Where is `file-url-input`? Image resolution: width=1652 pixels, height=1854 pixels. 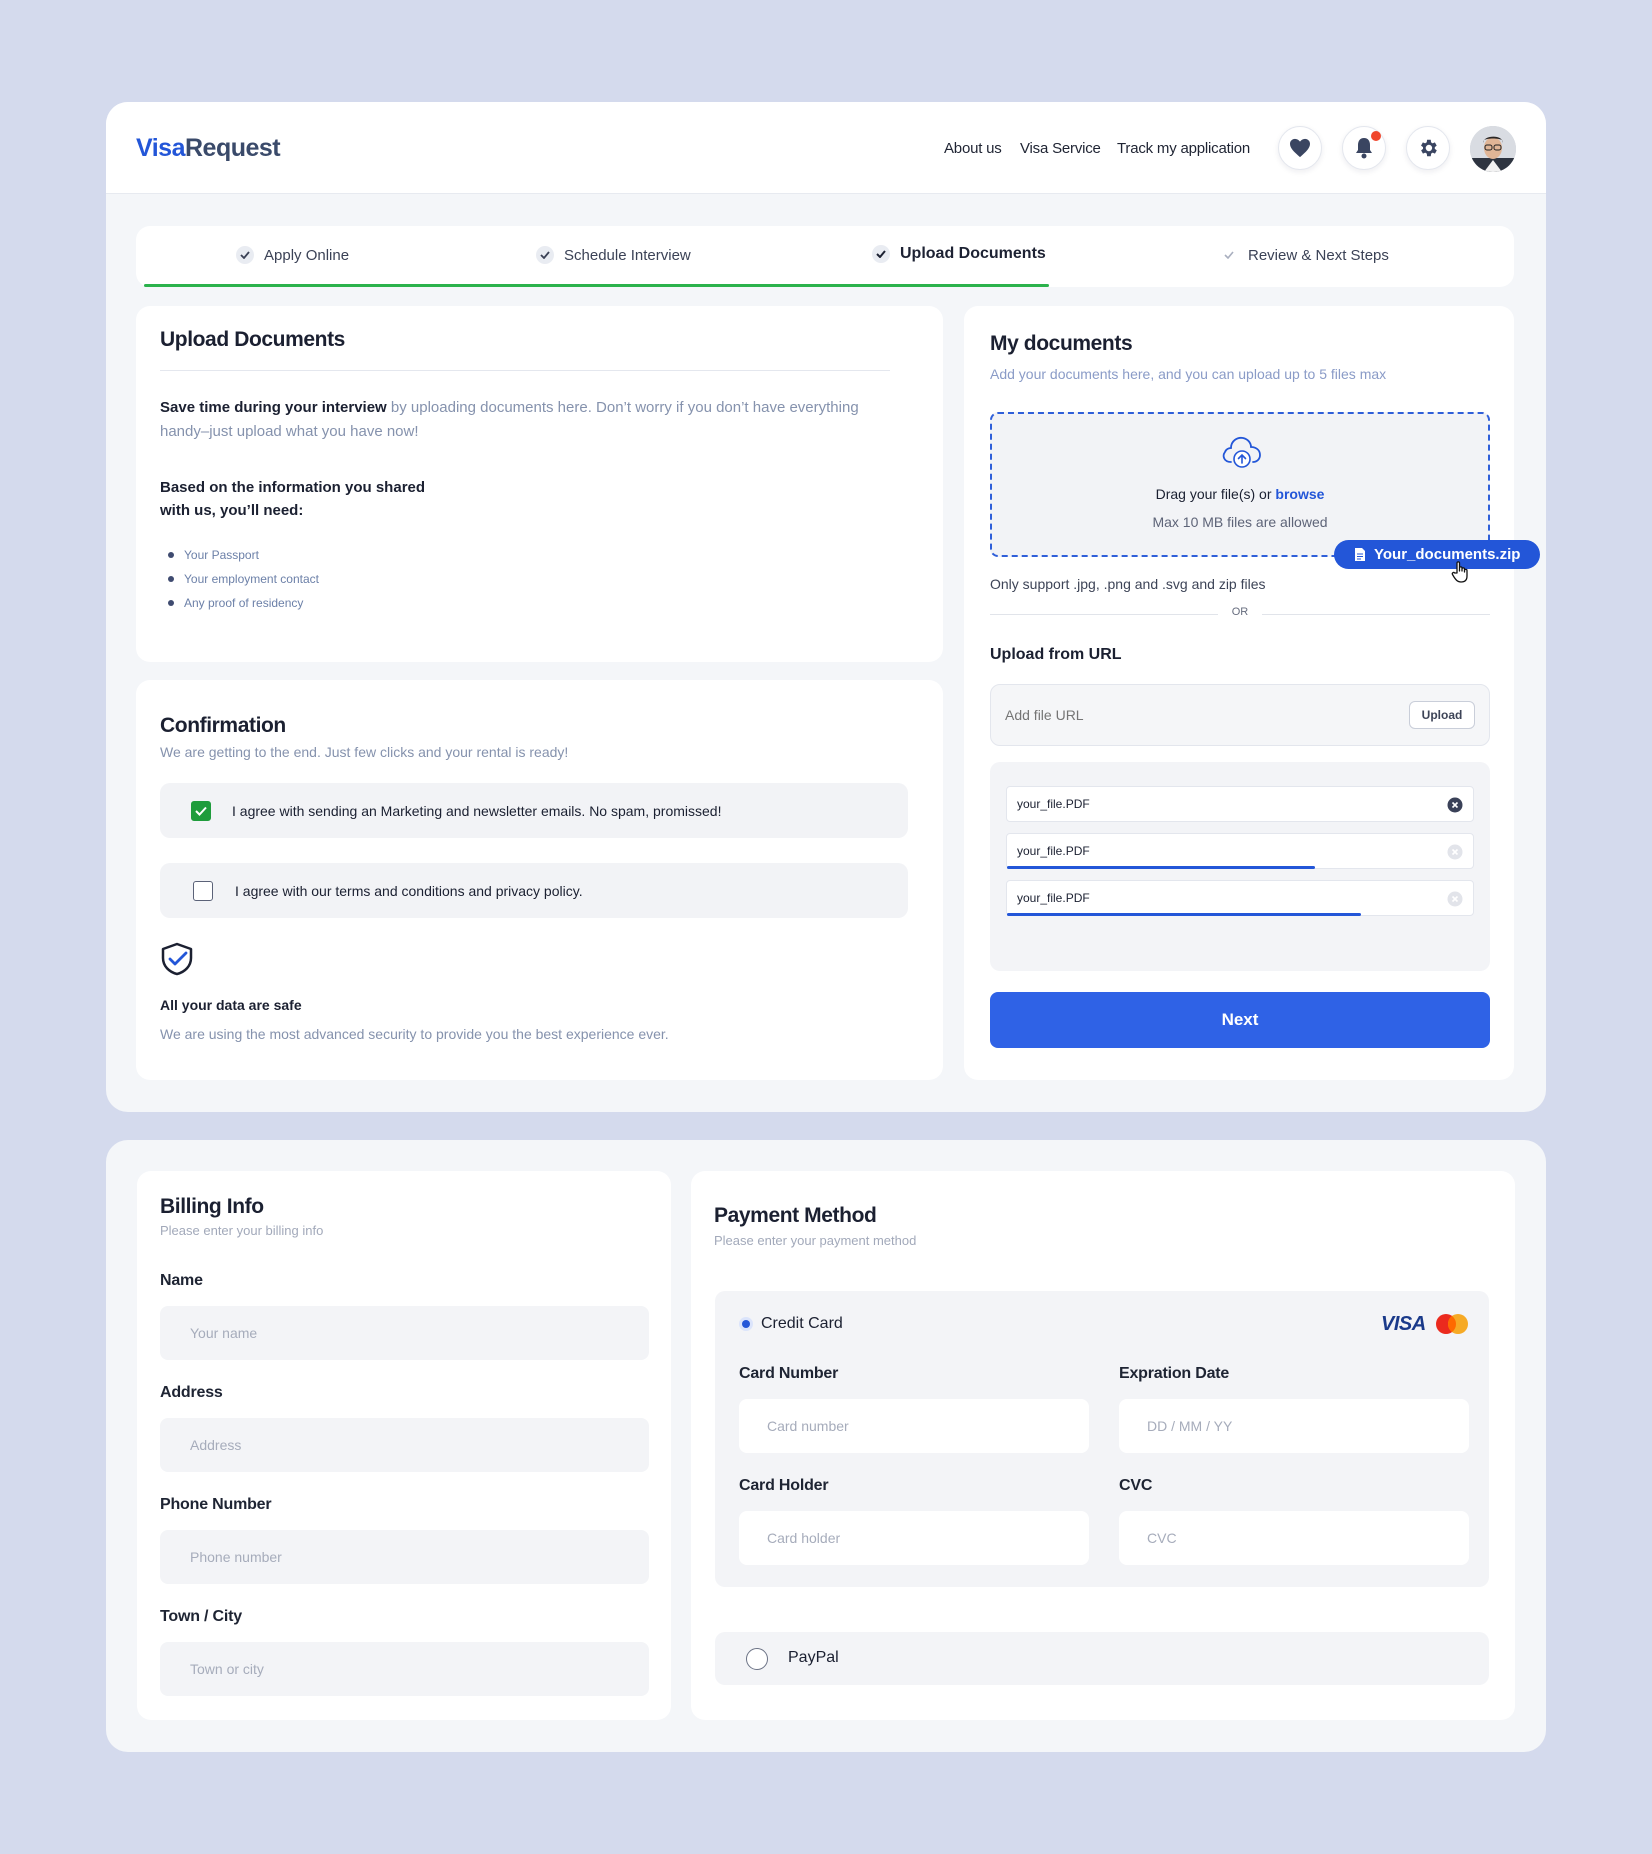
file-url-input is located at coordinates (1195, 715).